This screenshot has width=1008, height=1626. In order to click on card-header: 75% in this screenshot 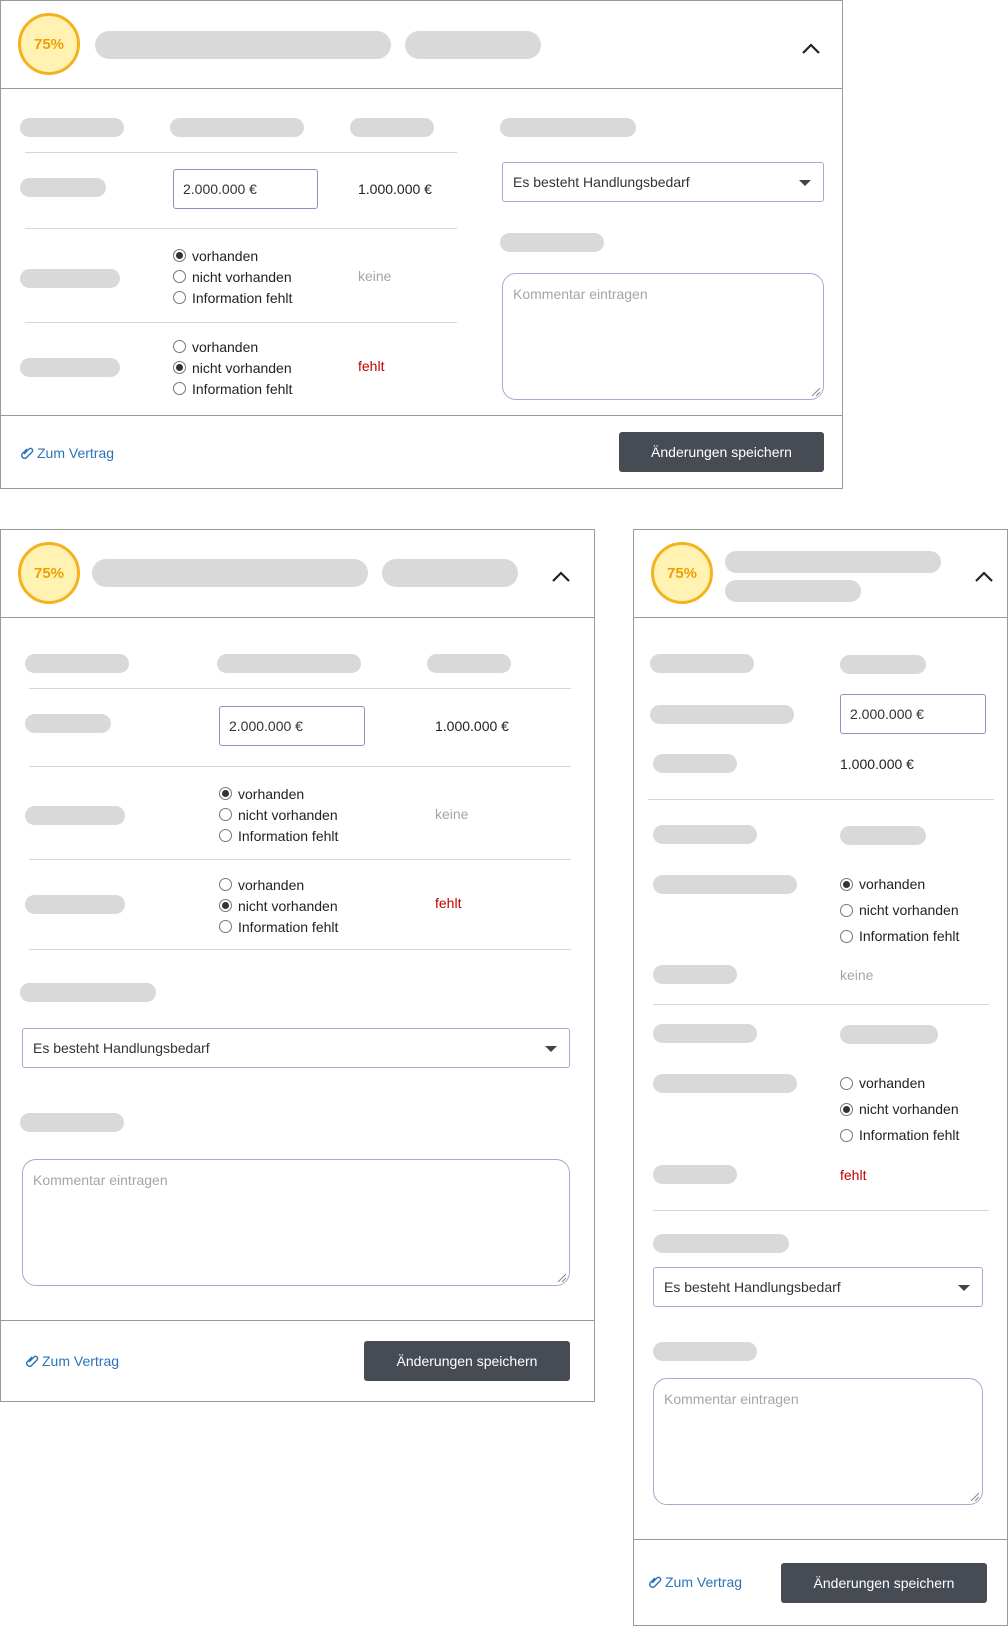, I will do `click(421, 45)`.